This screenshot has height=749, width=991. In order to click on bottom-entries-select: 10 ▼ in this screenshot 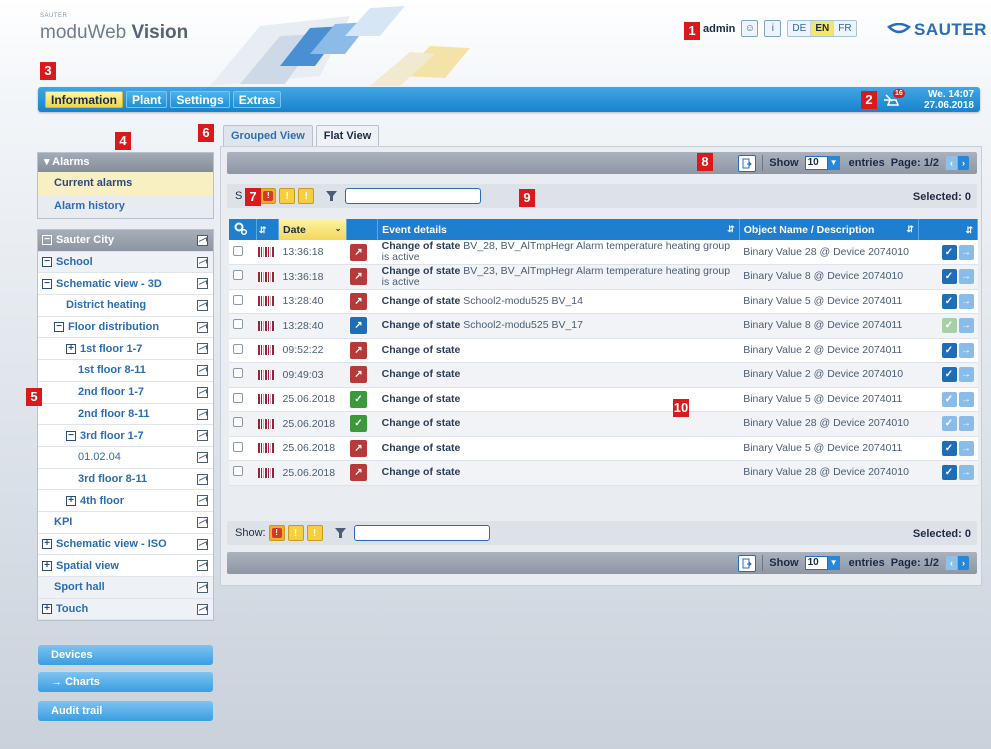, I will do `click(823, 563)`.